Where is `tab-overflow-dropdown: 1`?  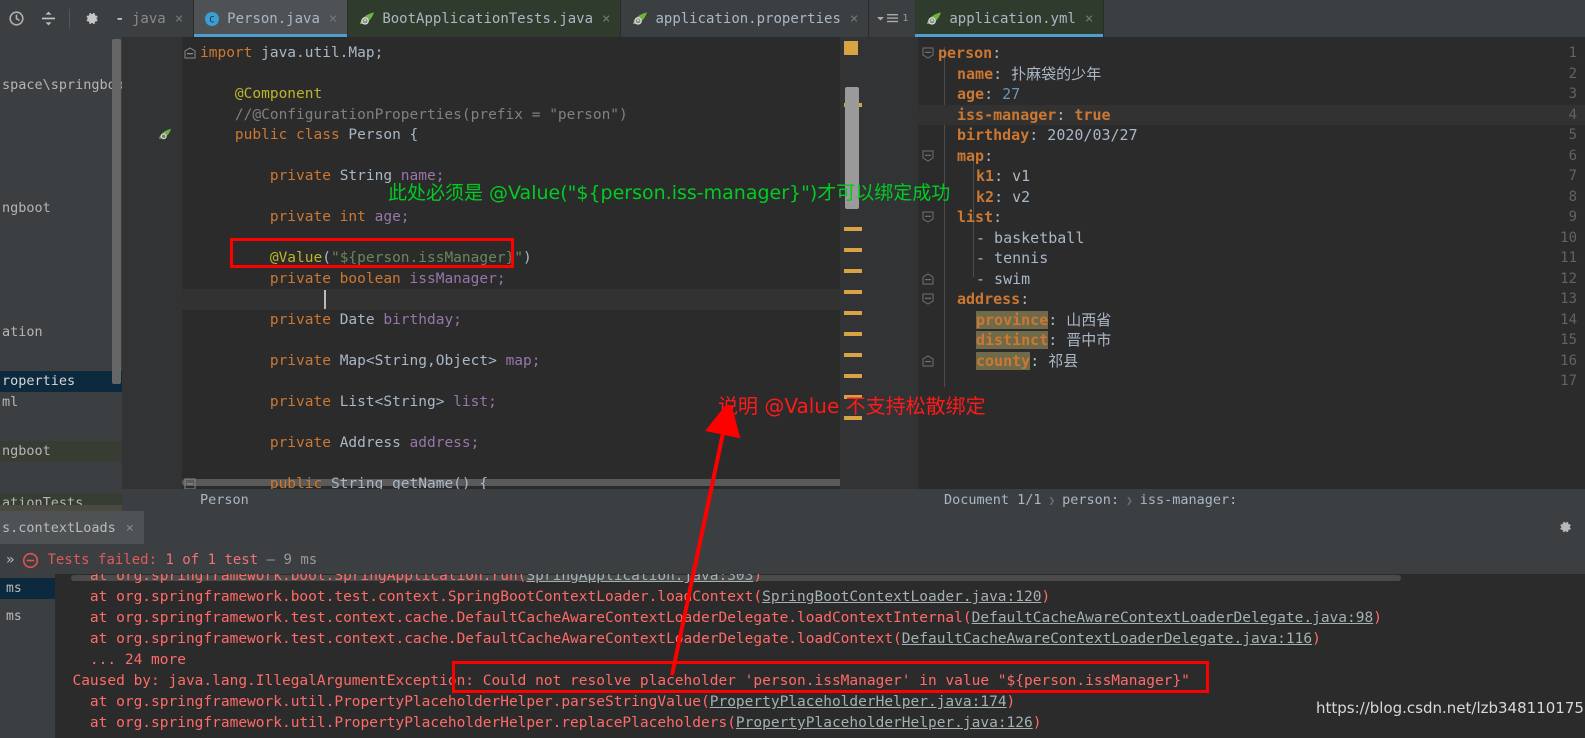 tab-overflow-dropdown: 1 is located at coordinates (892, 18).